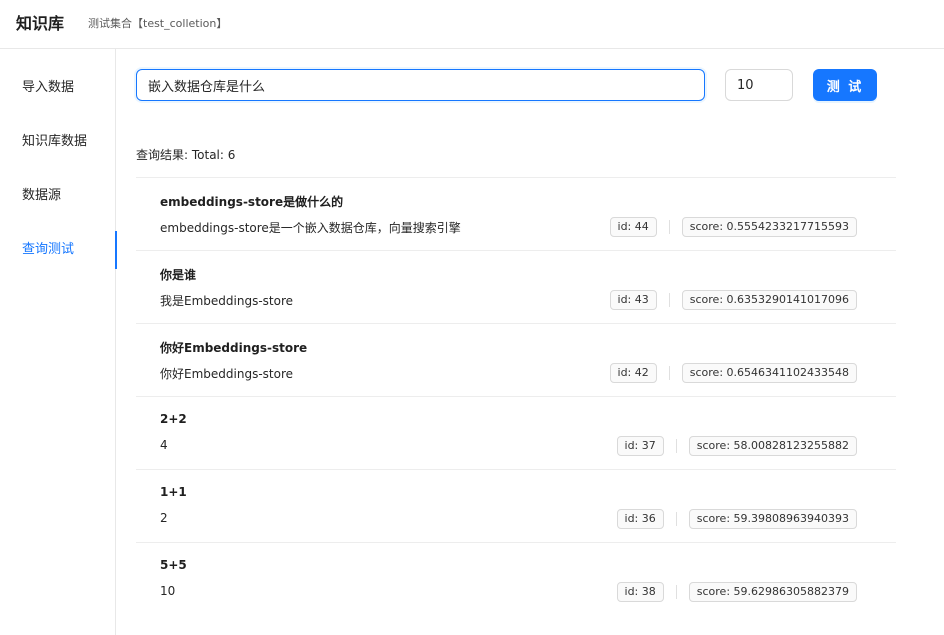 This screenshot has height=635, width=944. I want to click on score-tag: score: 0.6546341102433548, so click(769, 373).